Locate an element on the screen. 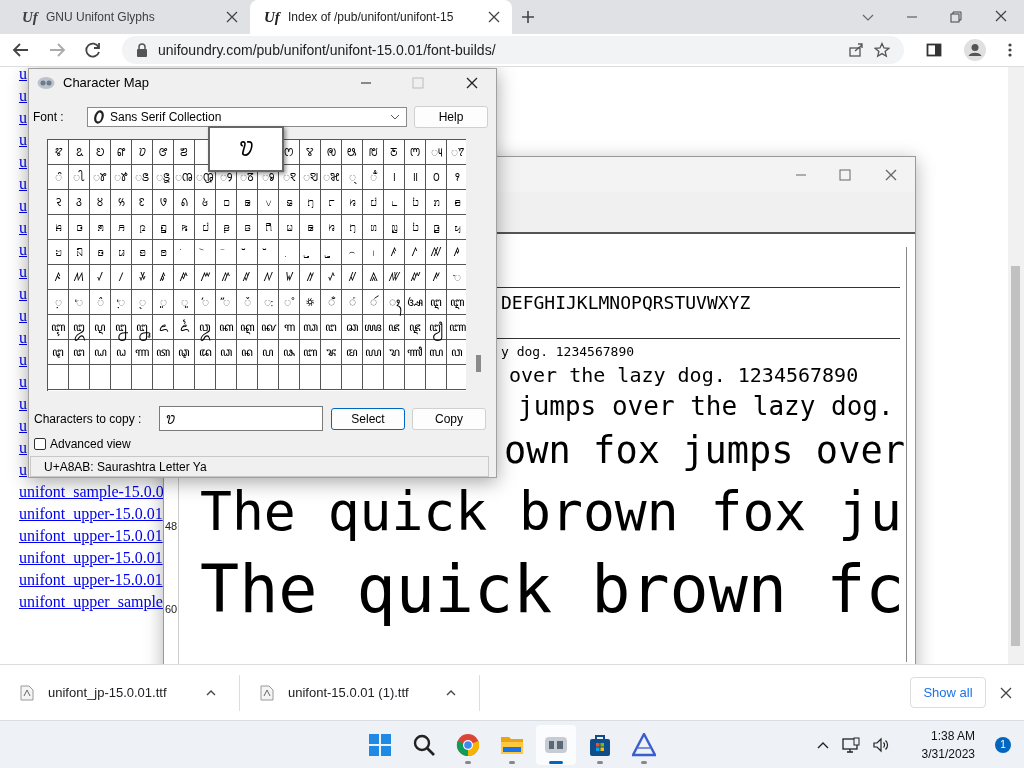 Image resolution: width=1024 pixels, height=768 pixels. character-cell: ꤟ is located at coordinates (457, 228).